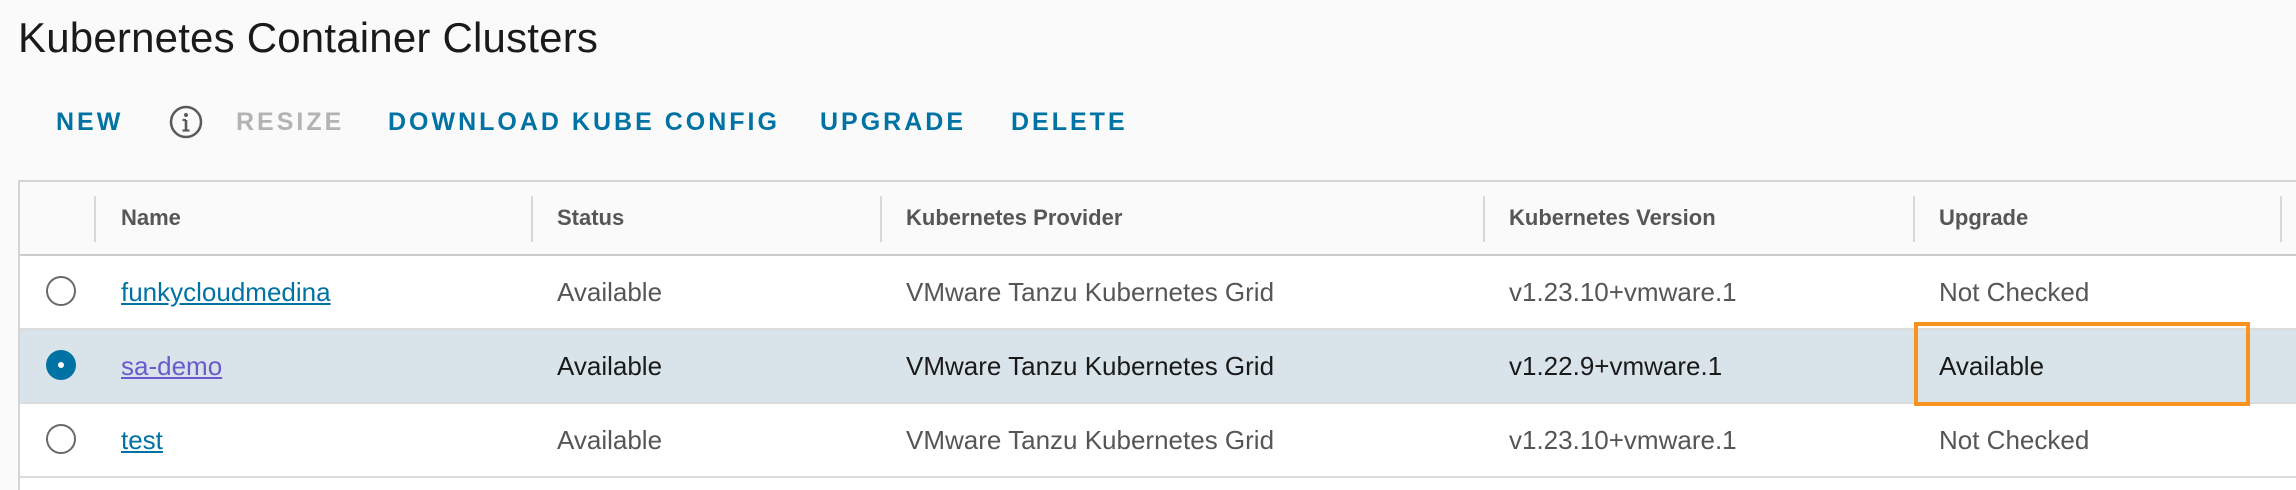 The height and width of the screenshot is (490, 2296). I want to click on column-header-upgrade: Upgrade, so click(1983, 218).